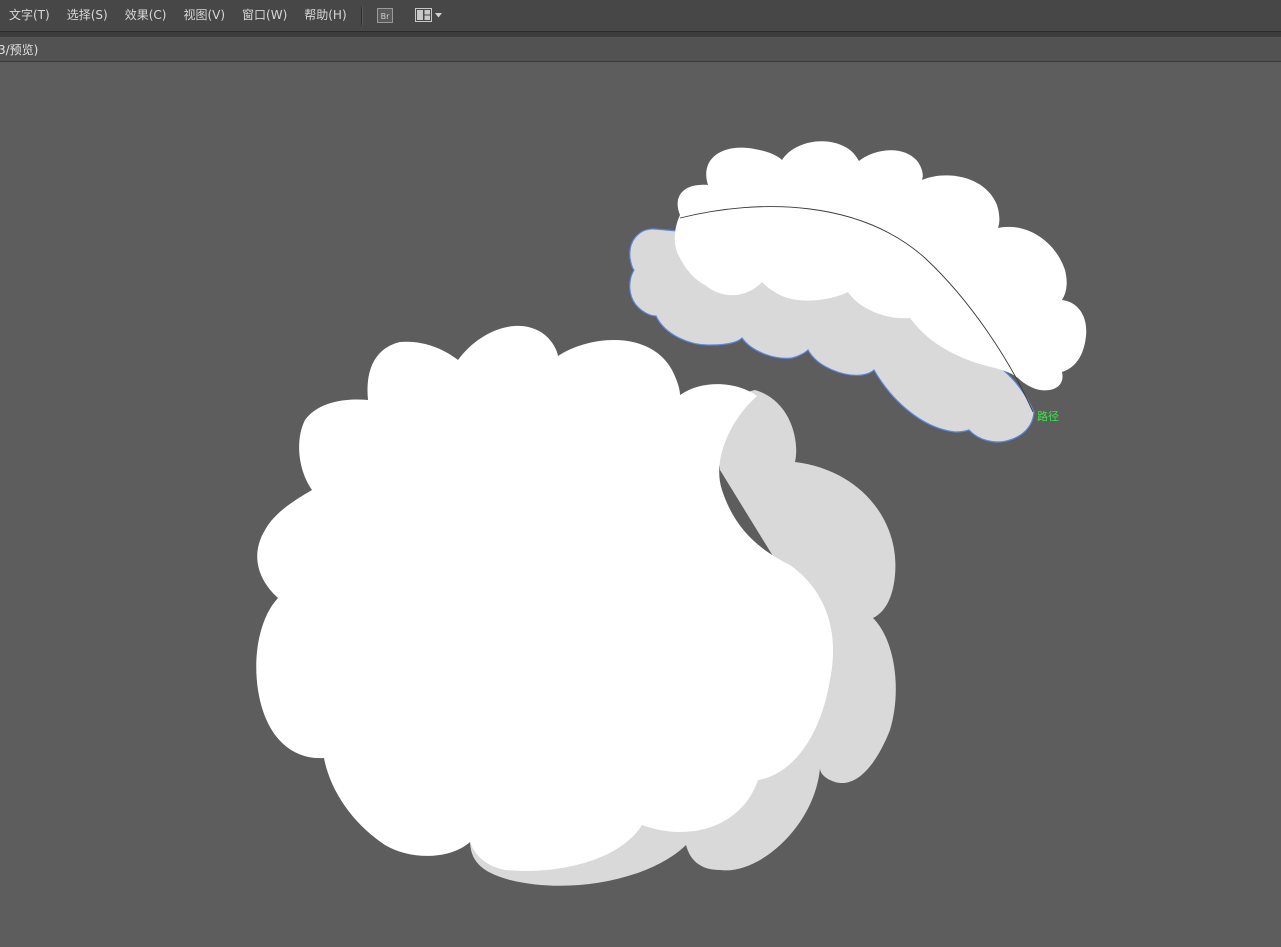 The image size is (1281, 947). I want to click on smart-guide-label: 路径, so click(1048, 416).